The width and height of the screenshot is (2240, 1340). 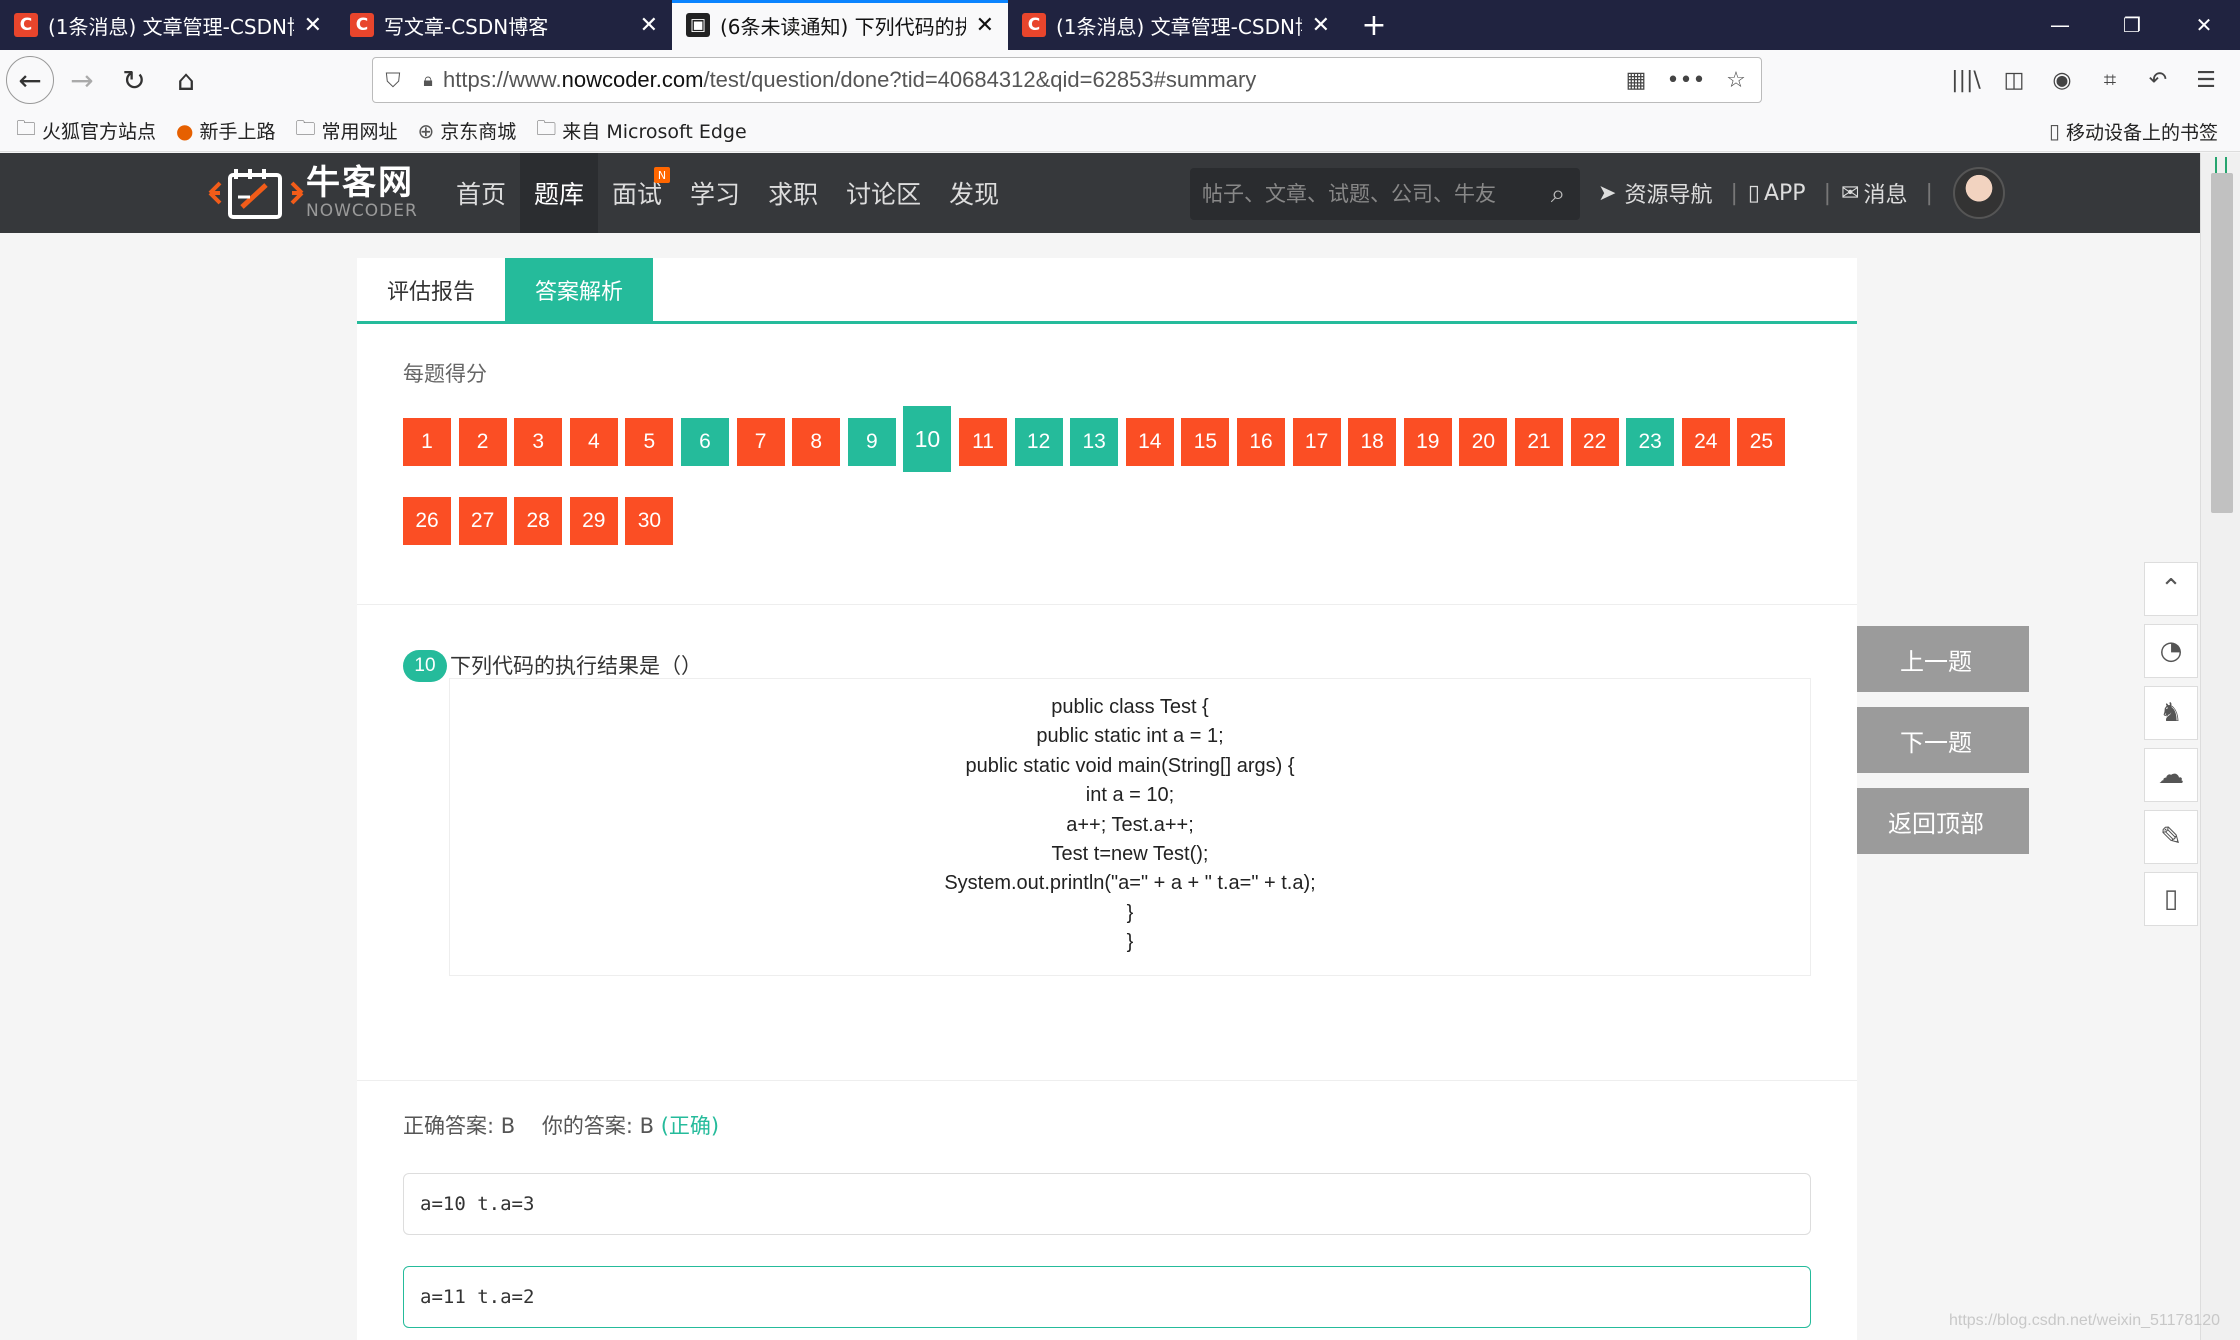 I want to click on browser-tab-1: C (1条消息) 文章管理-CSDN博客 ✕, so click(x=168, y=25).